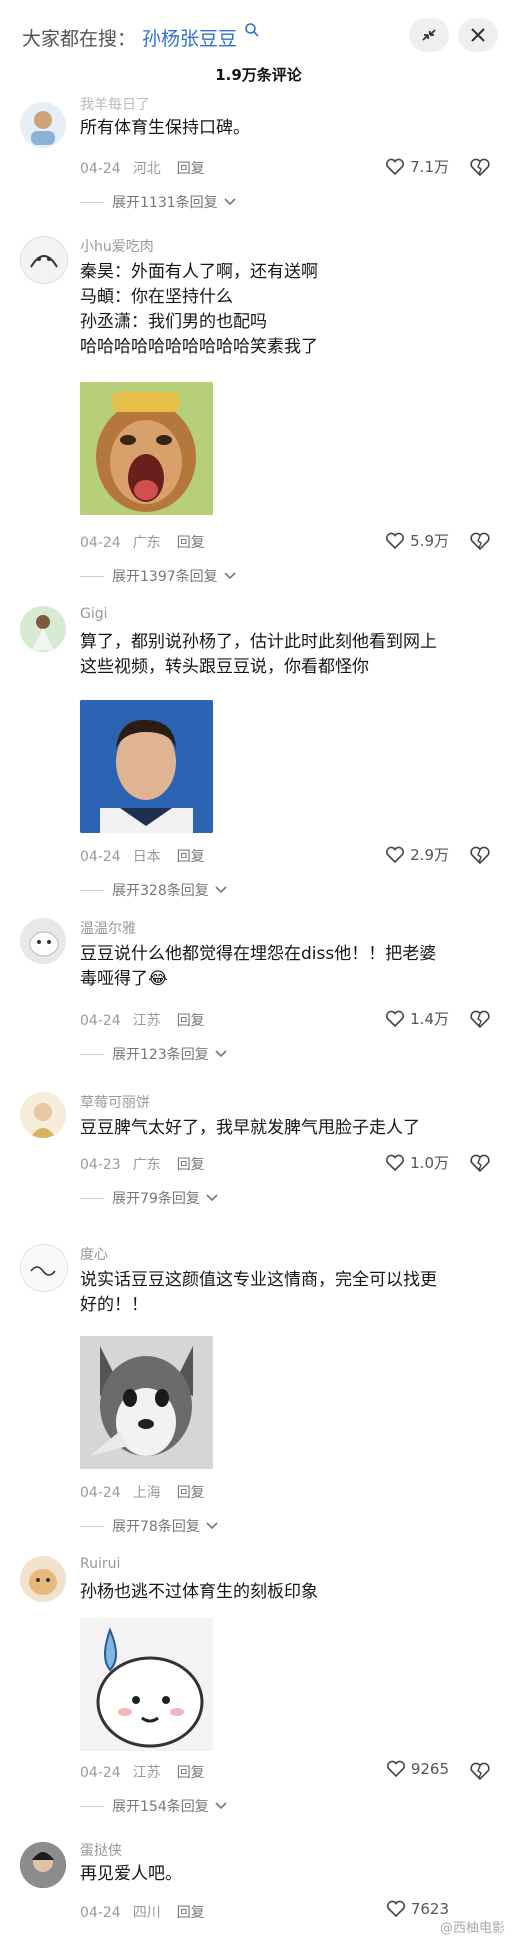  What do you see at coordinates (258, 1292) in the screenshot?
I see `comment-text: 说实话豆豆这颜值这专业这情商，完全可以找更 好的！！` at bounding box center [258, 1292].